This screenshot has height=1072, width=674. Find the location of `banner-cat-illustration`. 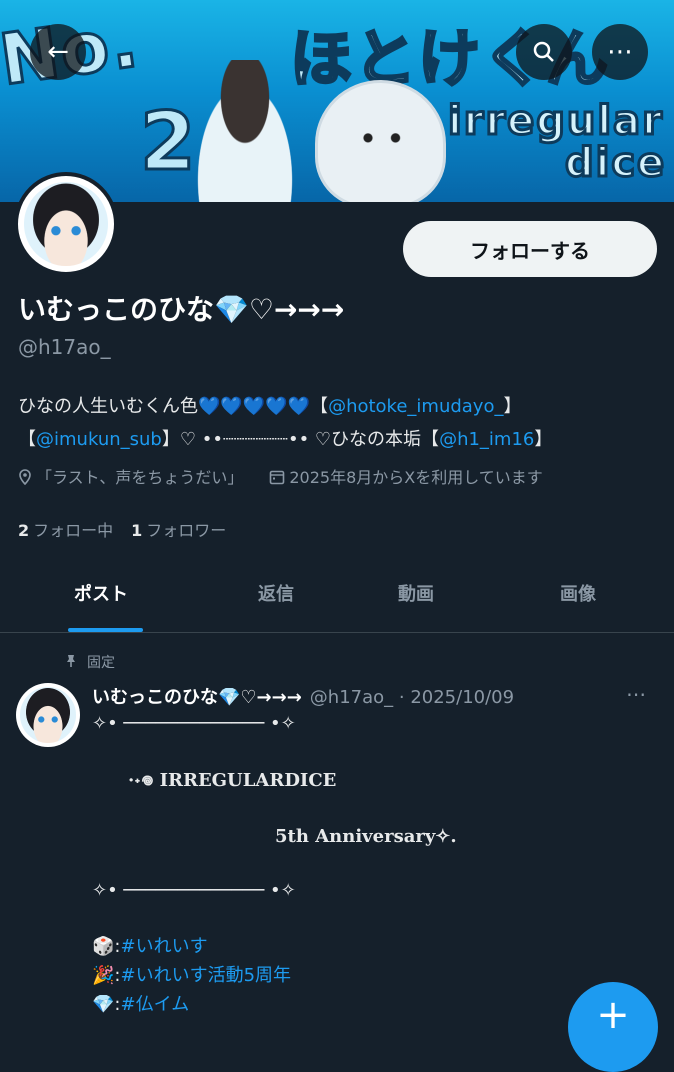

banner-cat-illustration is located at coordinates (380, 141).